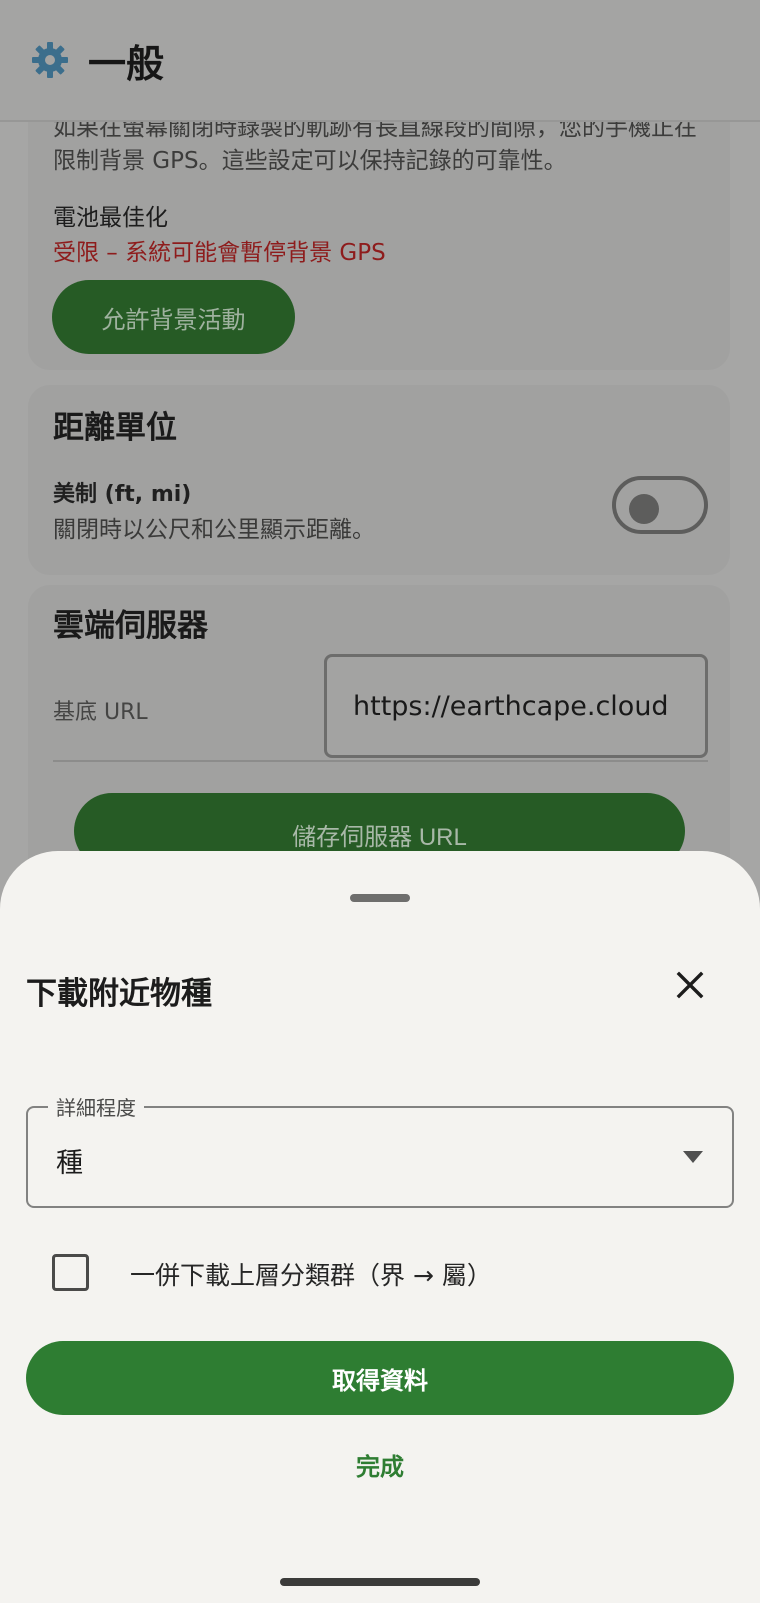 This screenshot has height=1603, width=760. I want to click on base-url-label: 基底 URL, so click(100, 712).